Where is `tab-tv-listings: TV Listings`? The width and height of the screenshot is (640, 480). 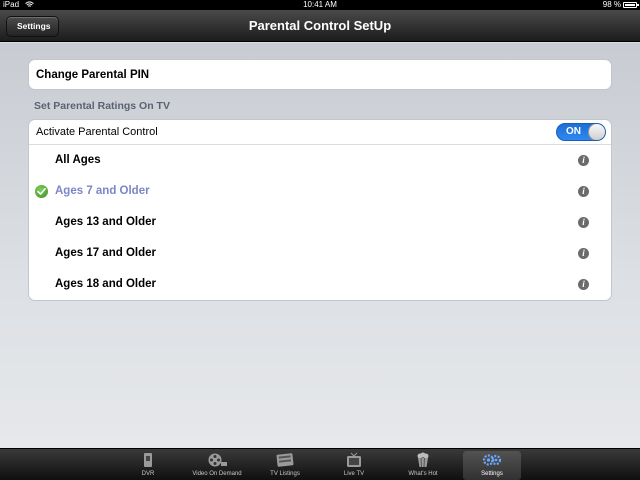
tab-tv-listings: TV Listings is located at coordinates (285, 465).